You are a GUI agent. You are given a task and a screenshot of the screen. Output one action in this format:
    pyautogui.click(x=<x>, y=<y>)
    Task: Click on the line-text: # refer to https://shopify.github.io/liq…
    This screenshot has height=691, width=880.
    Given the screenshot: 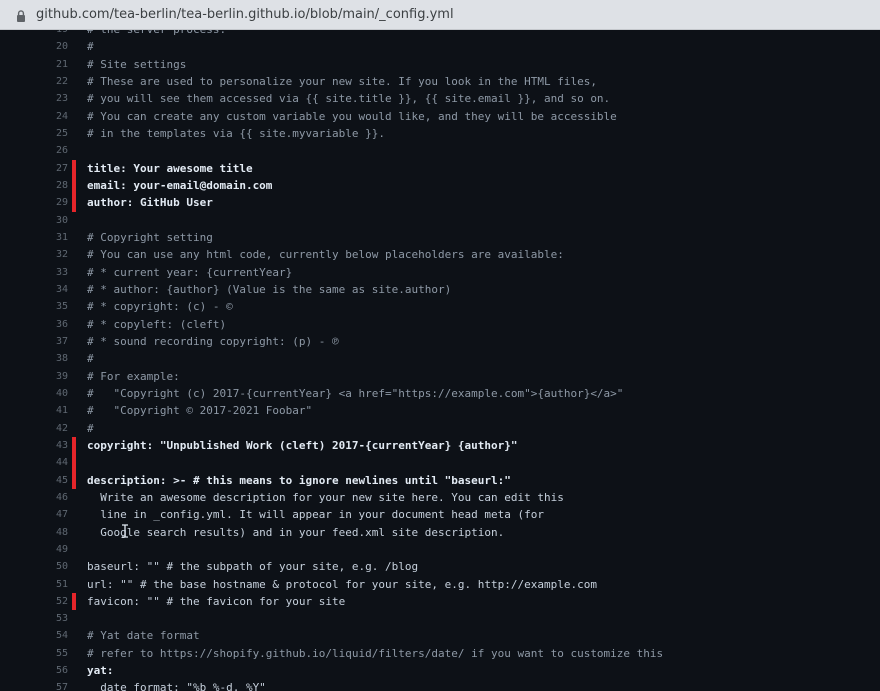 What is the action you would take?
    pyautogui.click(x=375, y=653)
    